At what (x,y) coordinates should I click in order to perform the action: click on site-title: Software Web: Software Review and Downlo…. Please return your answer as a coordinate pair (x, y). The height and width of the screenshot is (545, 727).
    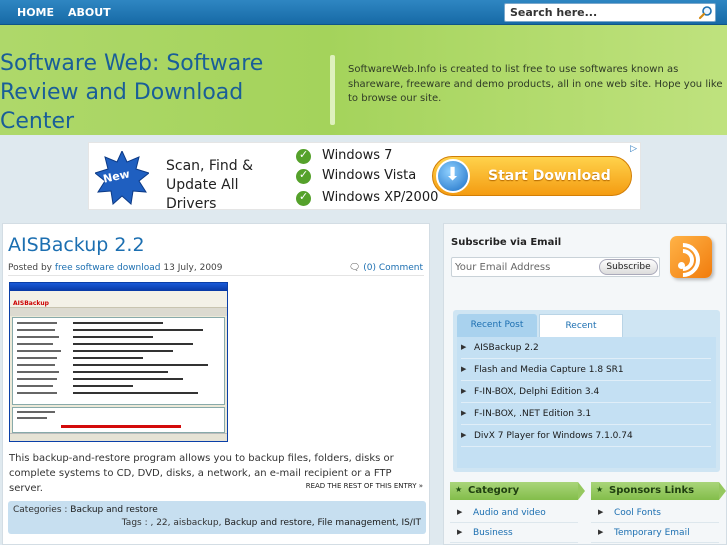
    Looking at the image, I should click on (160, 92).